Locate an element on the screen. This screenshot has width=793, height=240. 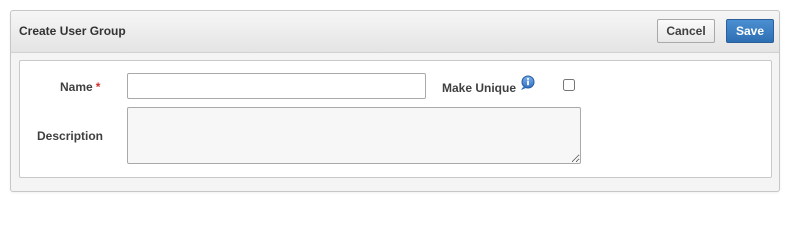
name-label-text: Name is located at coordinates (76, 87).